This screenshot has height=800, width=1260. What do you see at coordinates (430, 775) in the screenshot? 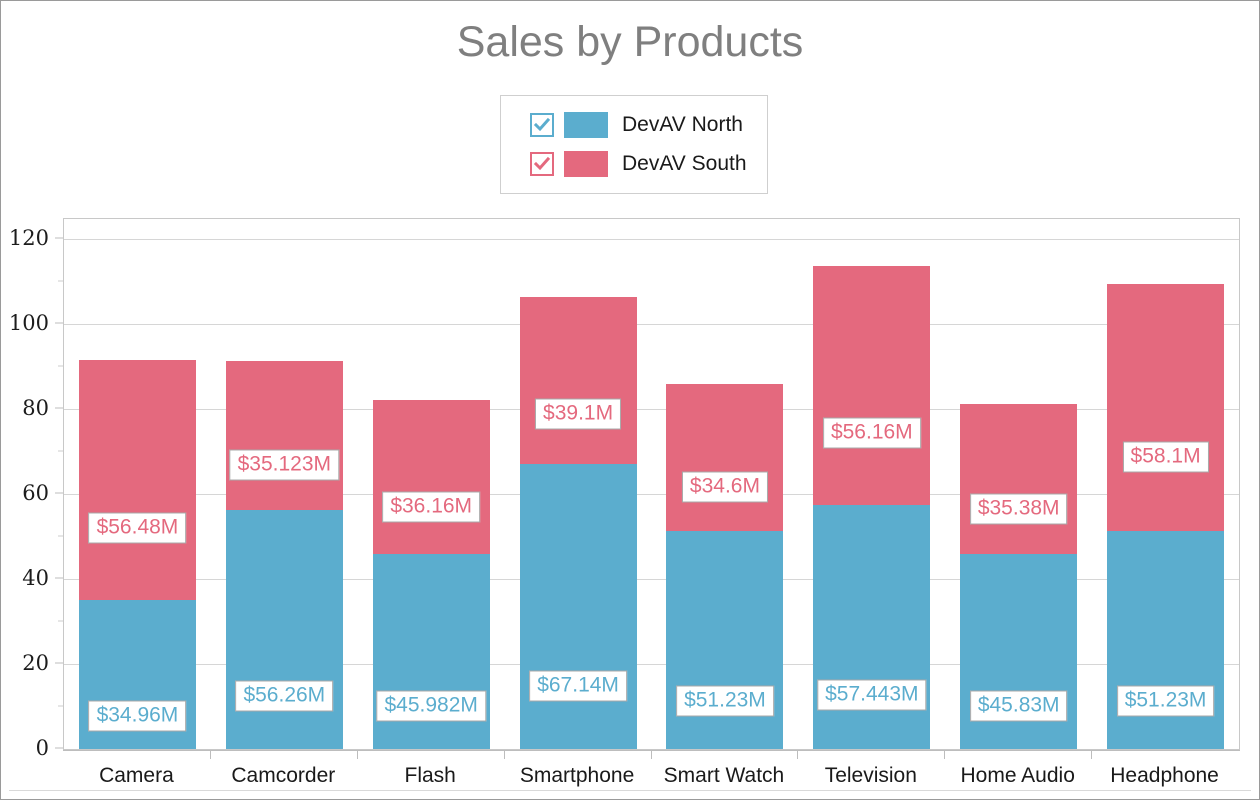
I see `x-axis-tick-label: Flash` at bounding box center [430, 775].